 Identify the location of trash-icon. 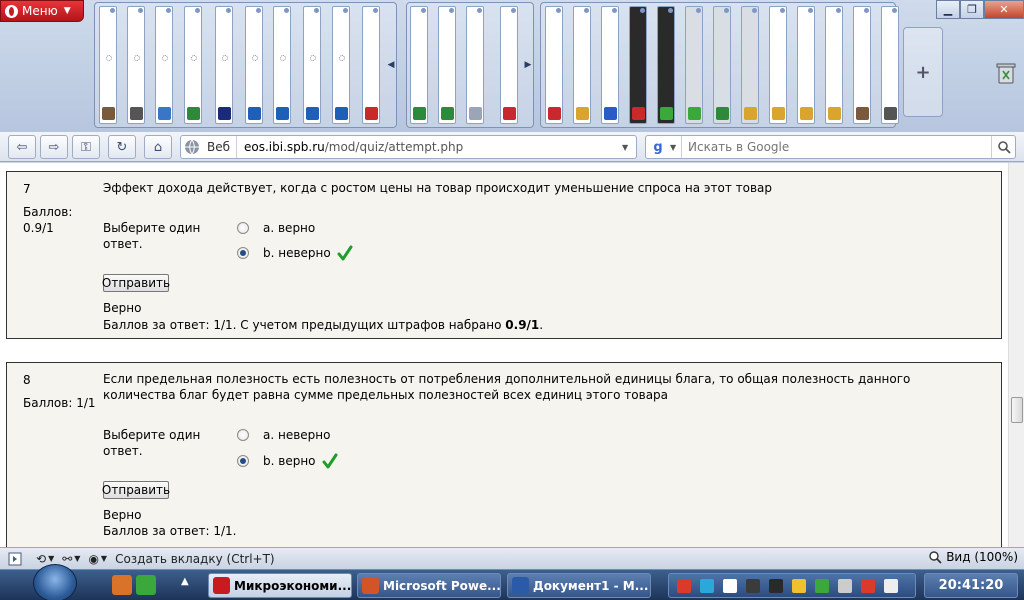
(1006, 73).